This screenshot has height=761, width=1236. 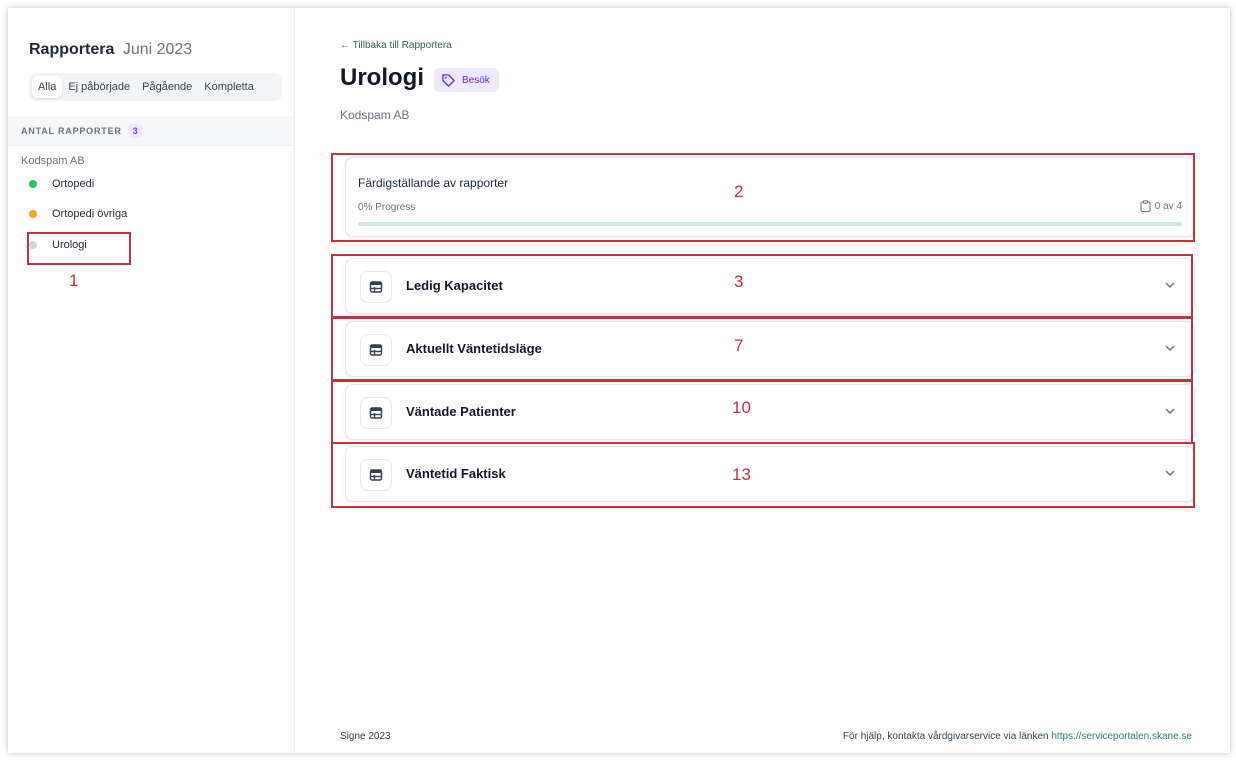 What do you see at coordinates (476, 80) in the screenshot?
I see `tag-label: Besök` at bounding box center [476, 80].